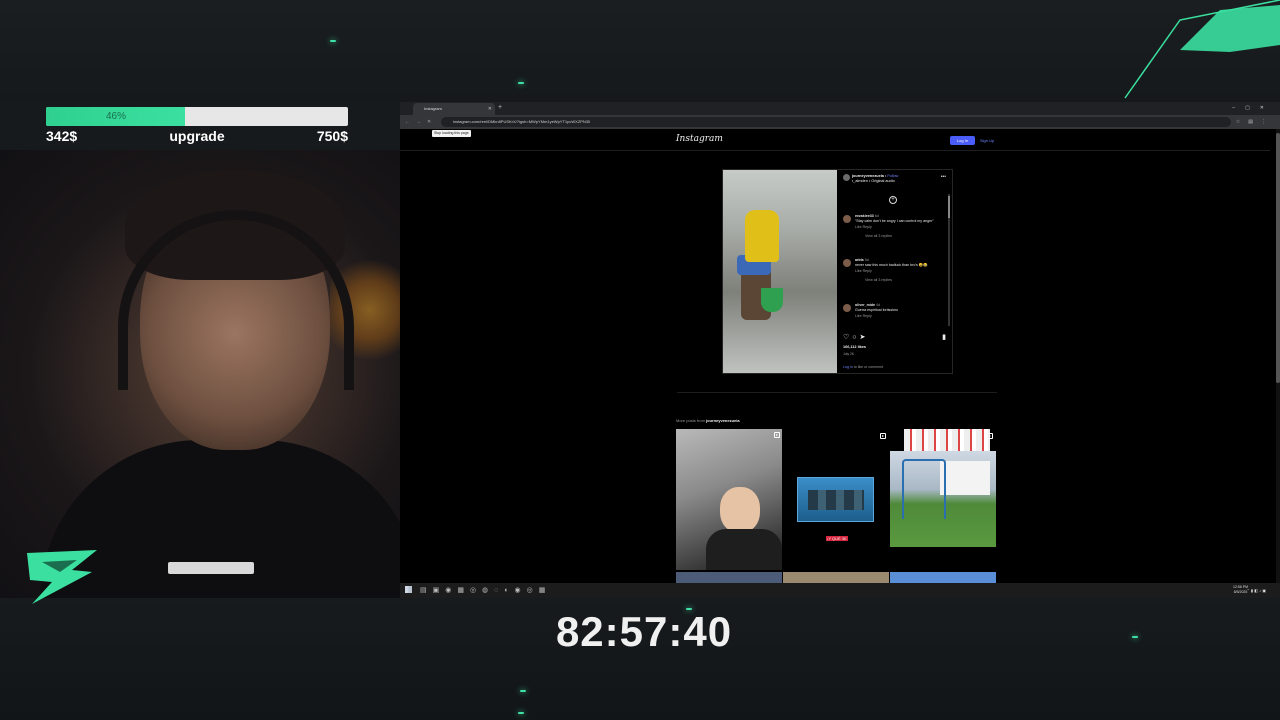  I want to click on comment-time: 6d, so click(876, 216).